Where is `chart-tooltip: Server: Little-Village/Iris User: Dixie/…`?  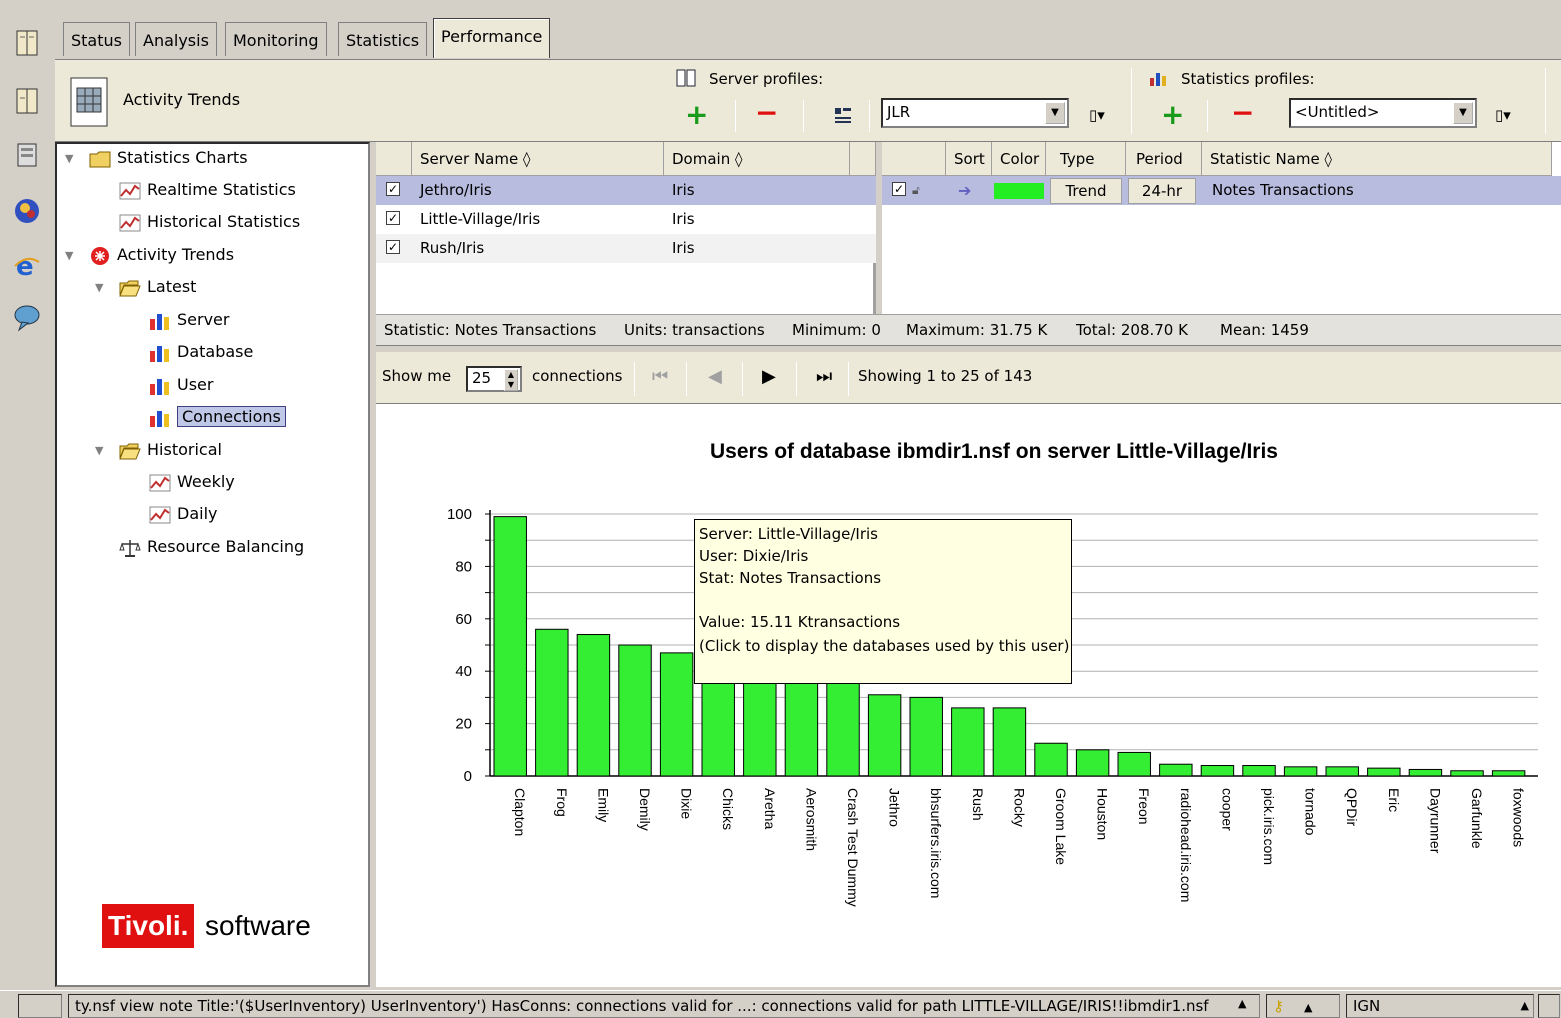 chart-tooltip: Server: Little-Village/Iris User: Dixie/… is located at coordinates (883, 601).